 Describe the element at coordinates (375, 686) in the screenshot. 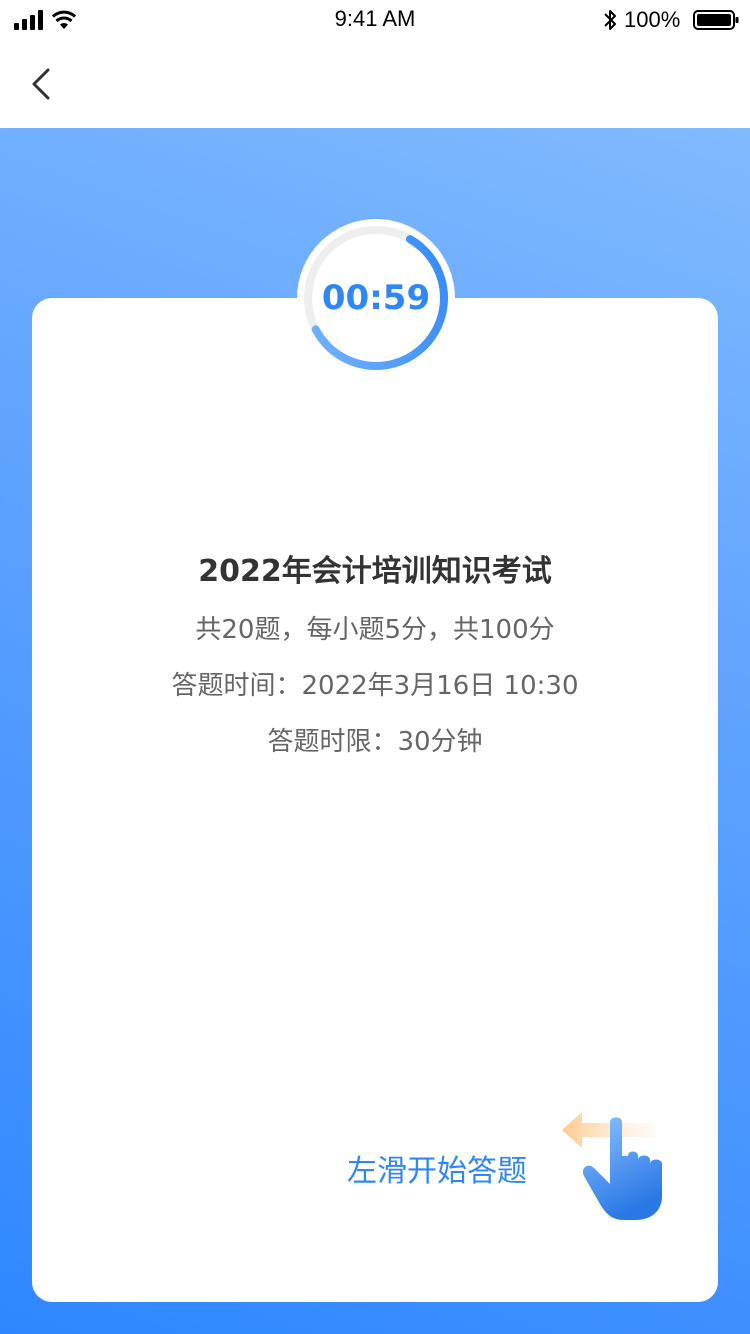

I see `exam-time: 答题时间：2022年3月16日 10:30` at that location.